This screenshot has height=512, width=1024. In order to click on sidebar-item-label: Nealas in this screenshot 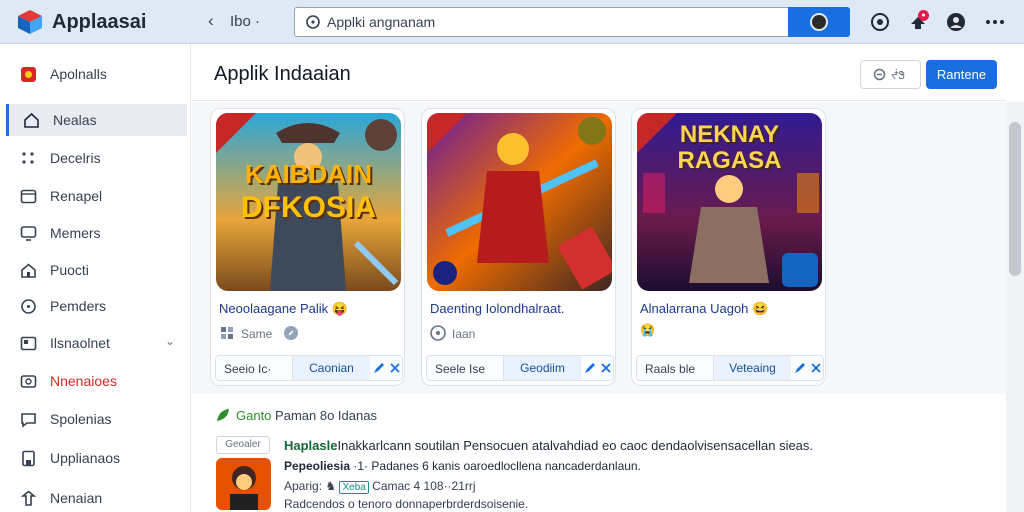, I will do `click(75, 120)`.